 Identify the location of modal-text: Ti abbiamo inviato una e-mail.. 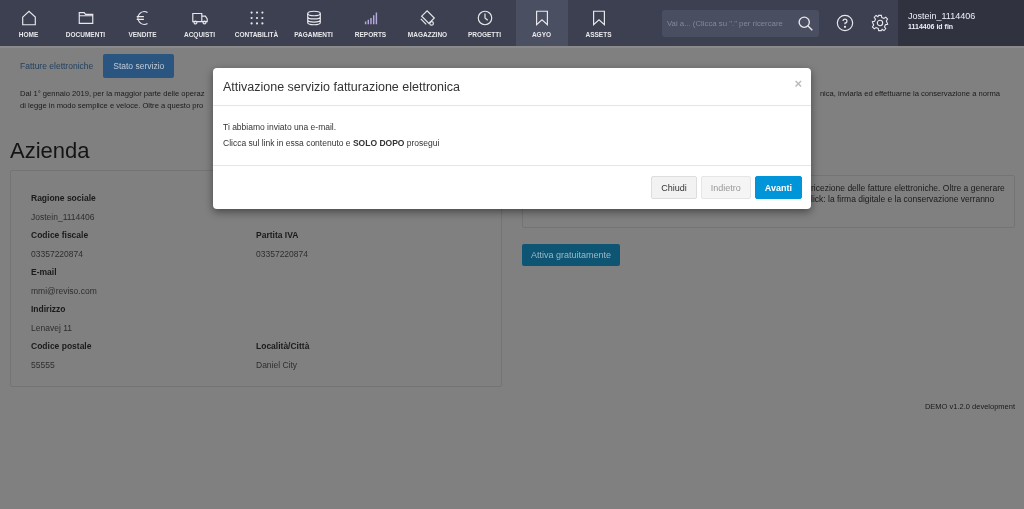
(280, 127).